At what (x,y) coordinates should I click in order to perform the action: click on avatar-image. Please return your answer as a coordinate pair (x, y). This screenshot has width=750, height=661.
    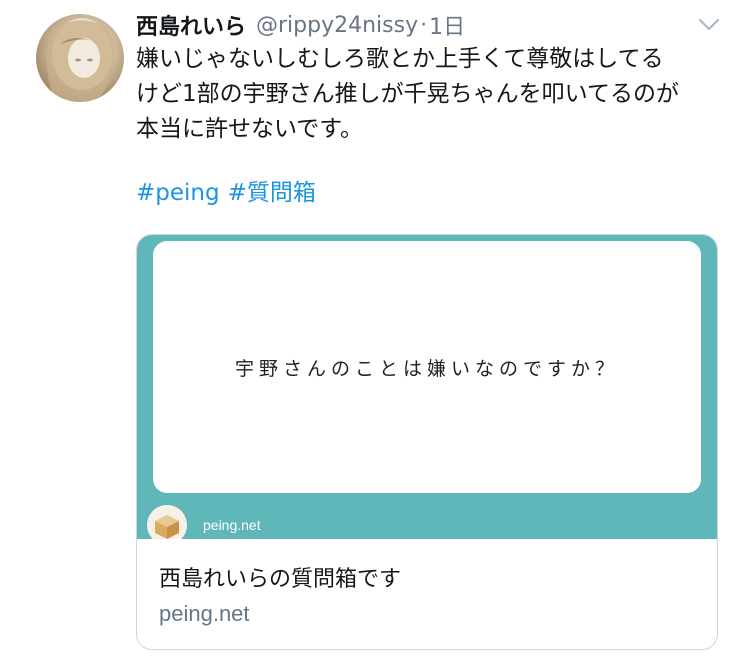
    Looking at the image, I should click on (81, 60).